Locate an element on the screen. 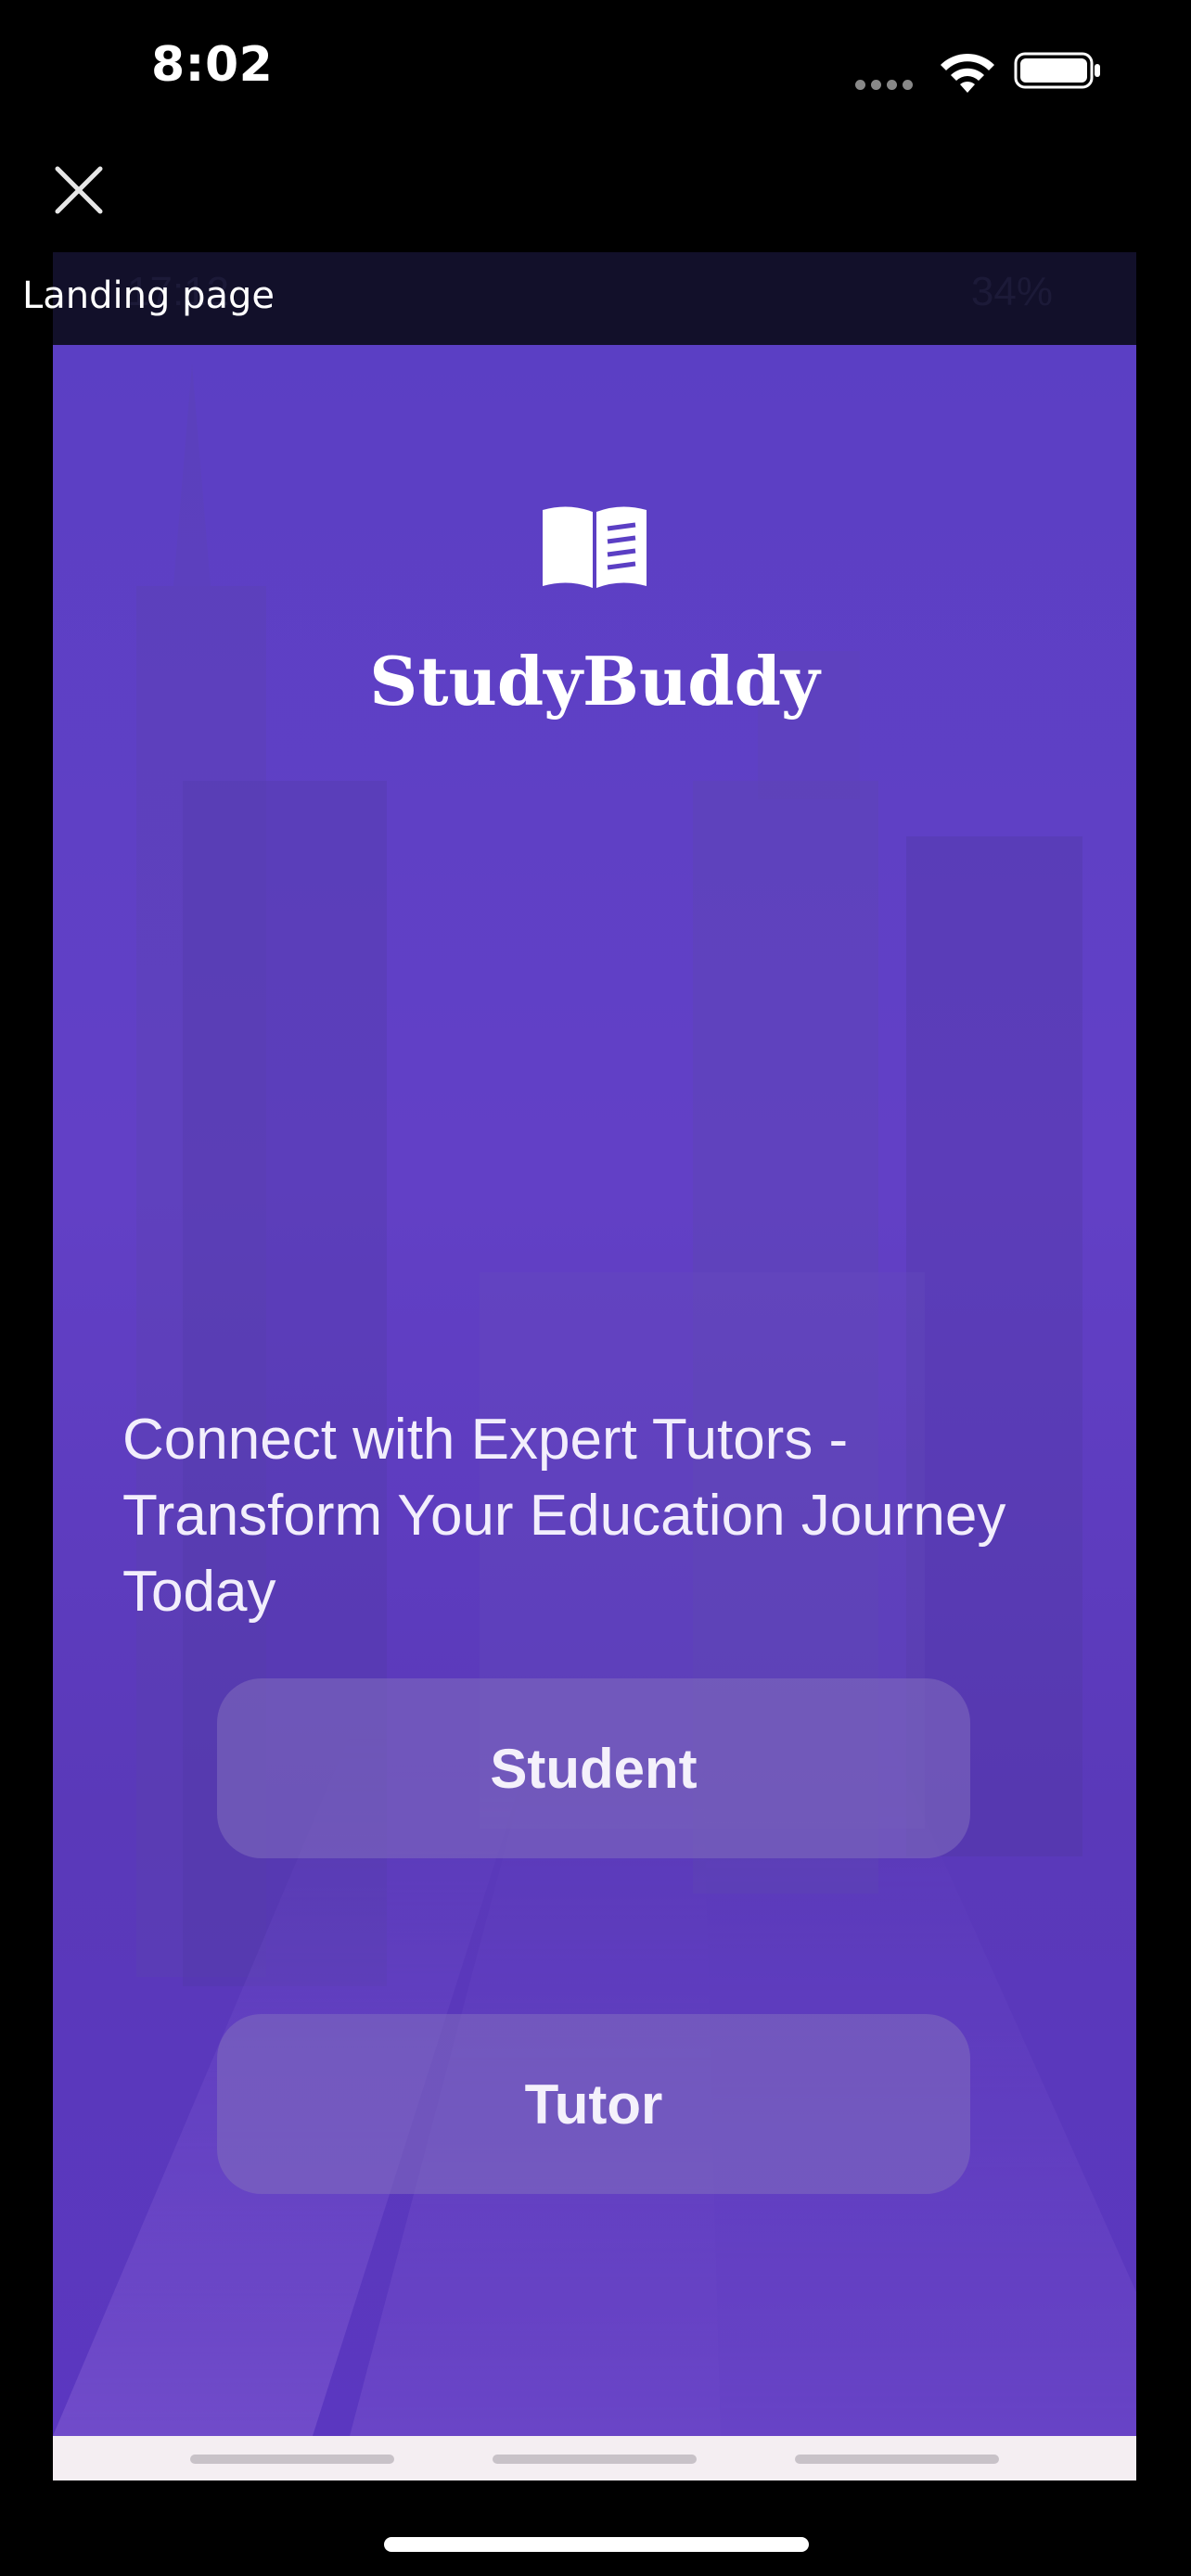 The width and height of the screenshot is (1191, 2576). app-brand-name: StudyBuddy is located at coordinates (594, 682).